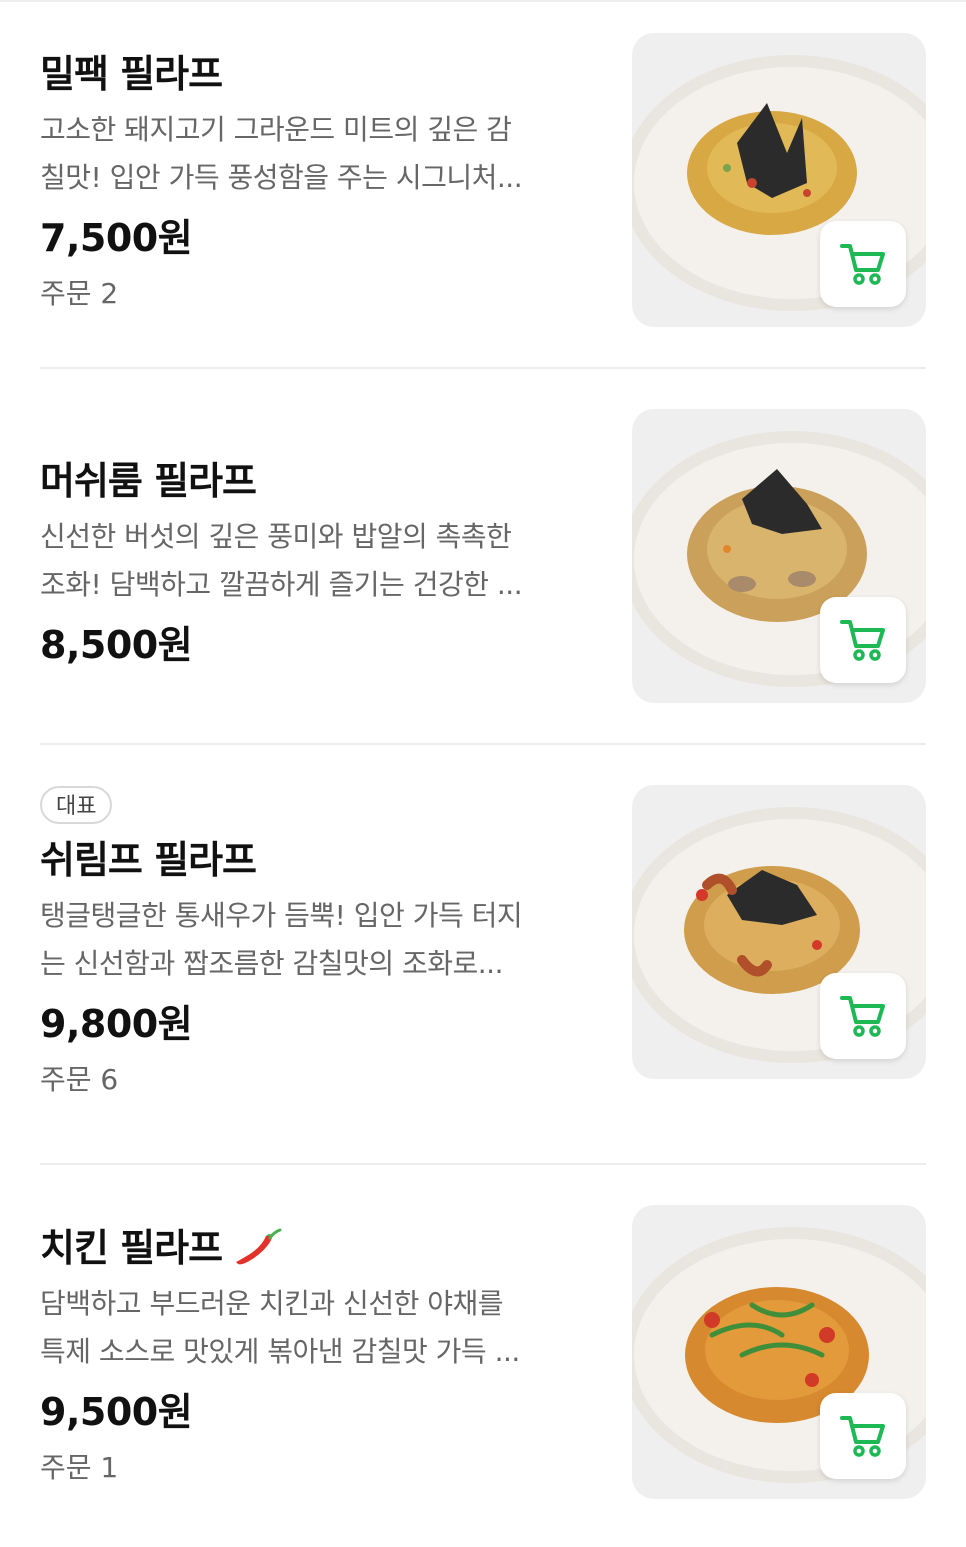 The image size is (966, 1547). What do you see at coordinates (79, 1079) in the screenshot?
I see `item-order-count: 주문 6` at bounding box center [79, 1079].